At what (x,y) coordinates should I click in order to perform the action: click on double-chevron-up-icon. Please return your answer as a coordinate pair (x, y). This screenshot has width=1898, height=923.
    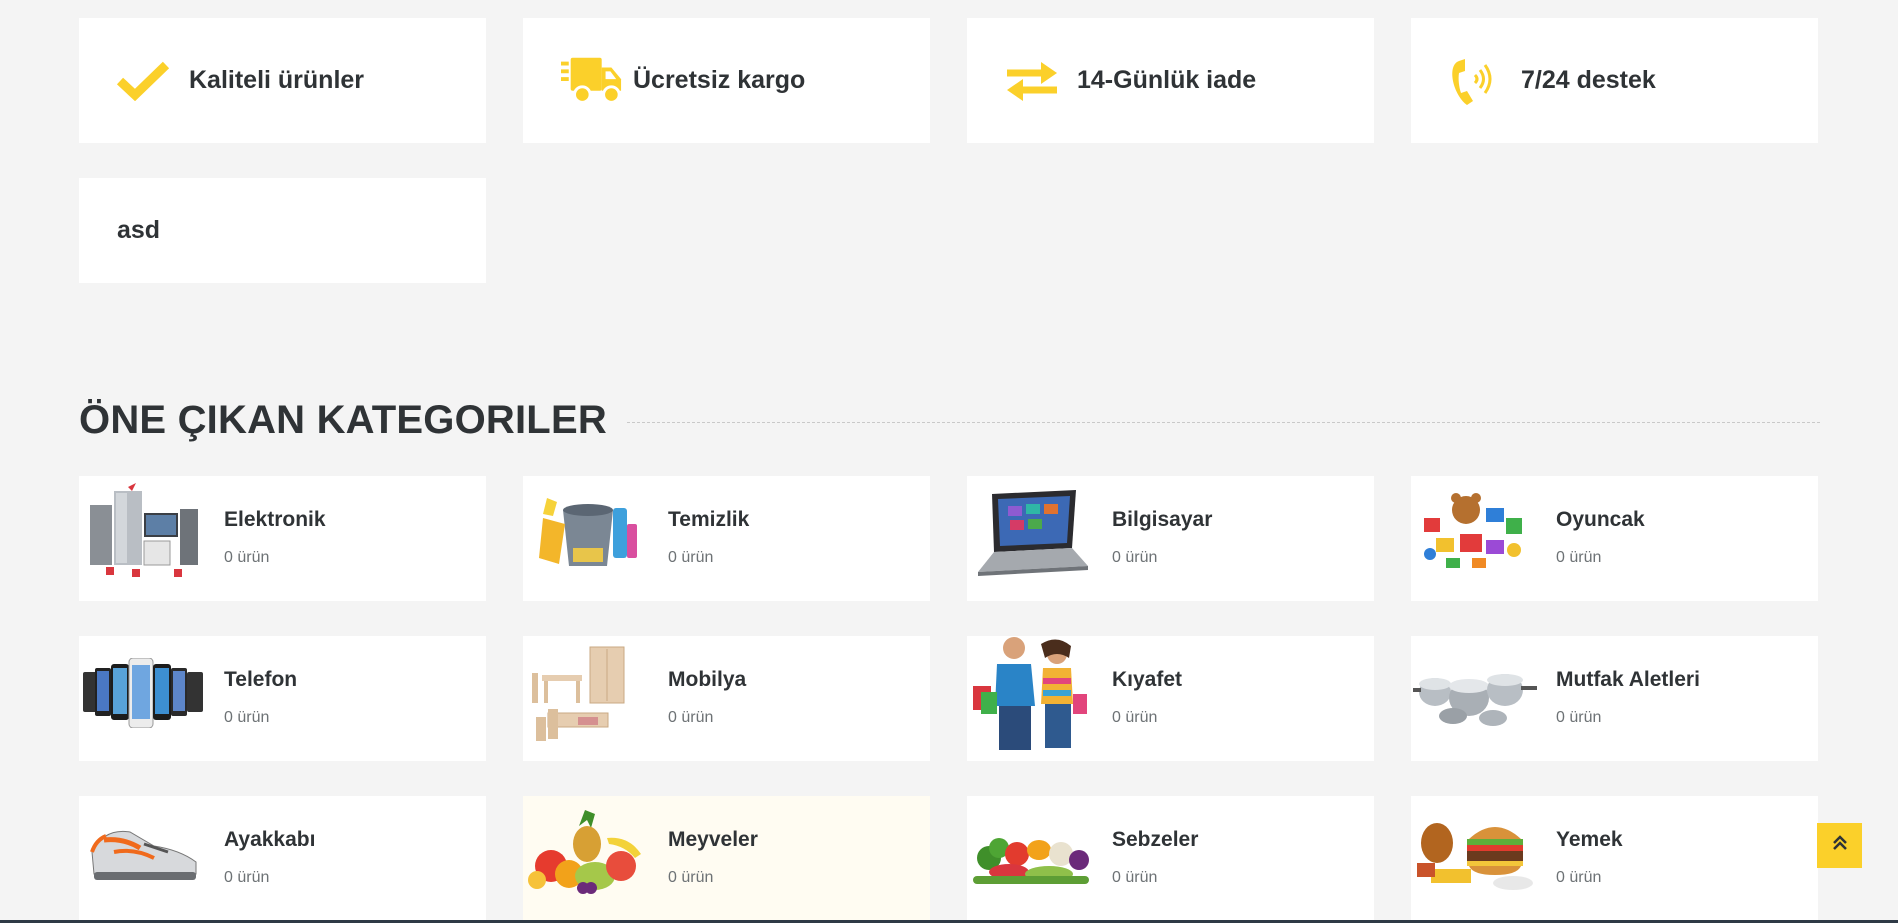
    Looking at the image, I should click on (1840, 845).